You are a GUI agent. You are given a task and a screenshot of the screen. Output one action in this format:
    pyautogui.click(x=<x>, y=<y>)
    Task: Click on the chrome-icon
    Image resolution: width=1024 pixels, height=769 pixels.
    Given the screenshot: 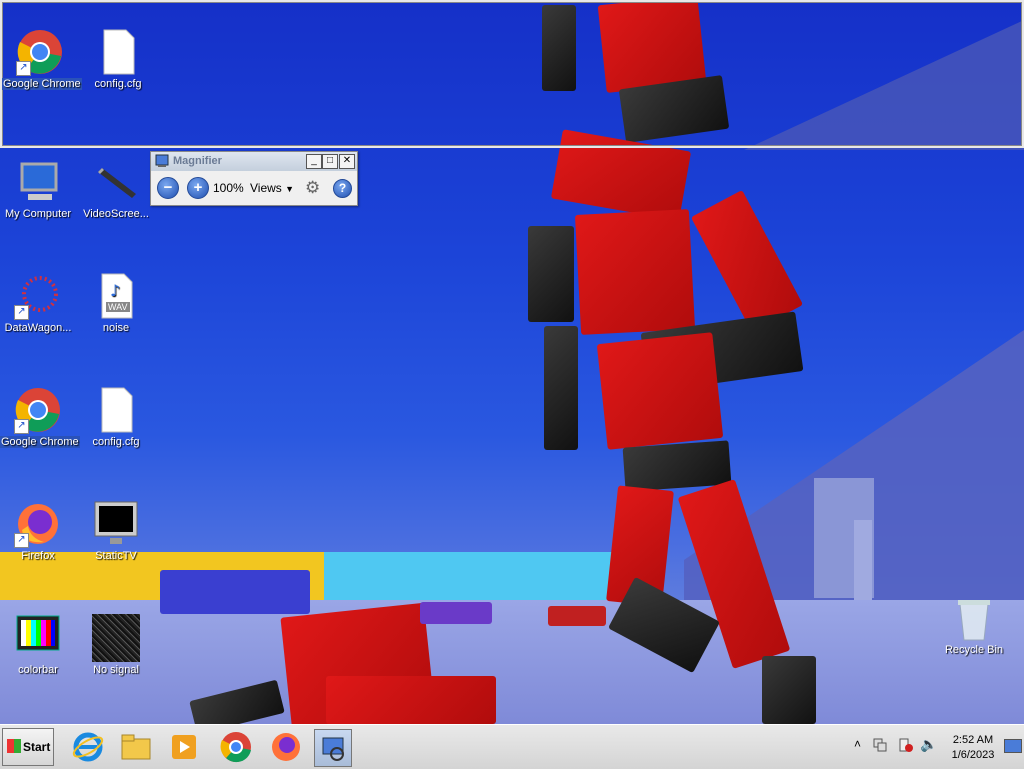 What is the action you would take?
    pyautogui.click(x=236, y=747)
    